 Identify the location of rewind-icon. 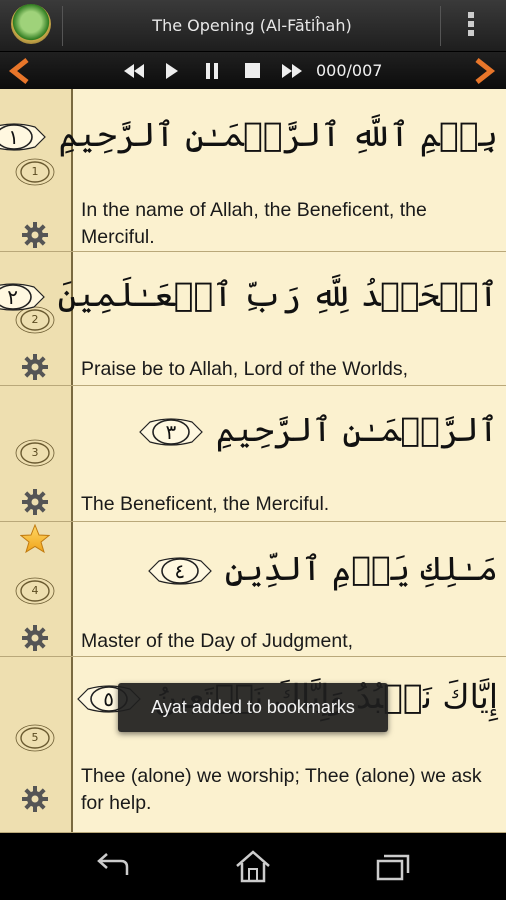
(134, 70).